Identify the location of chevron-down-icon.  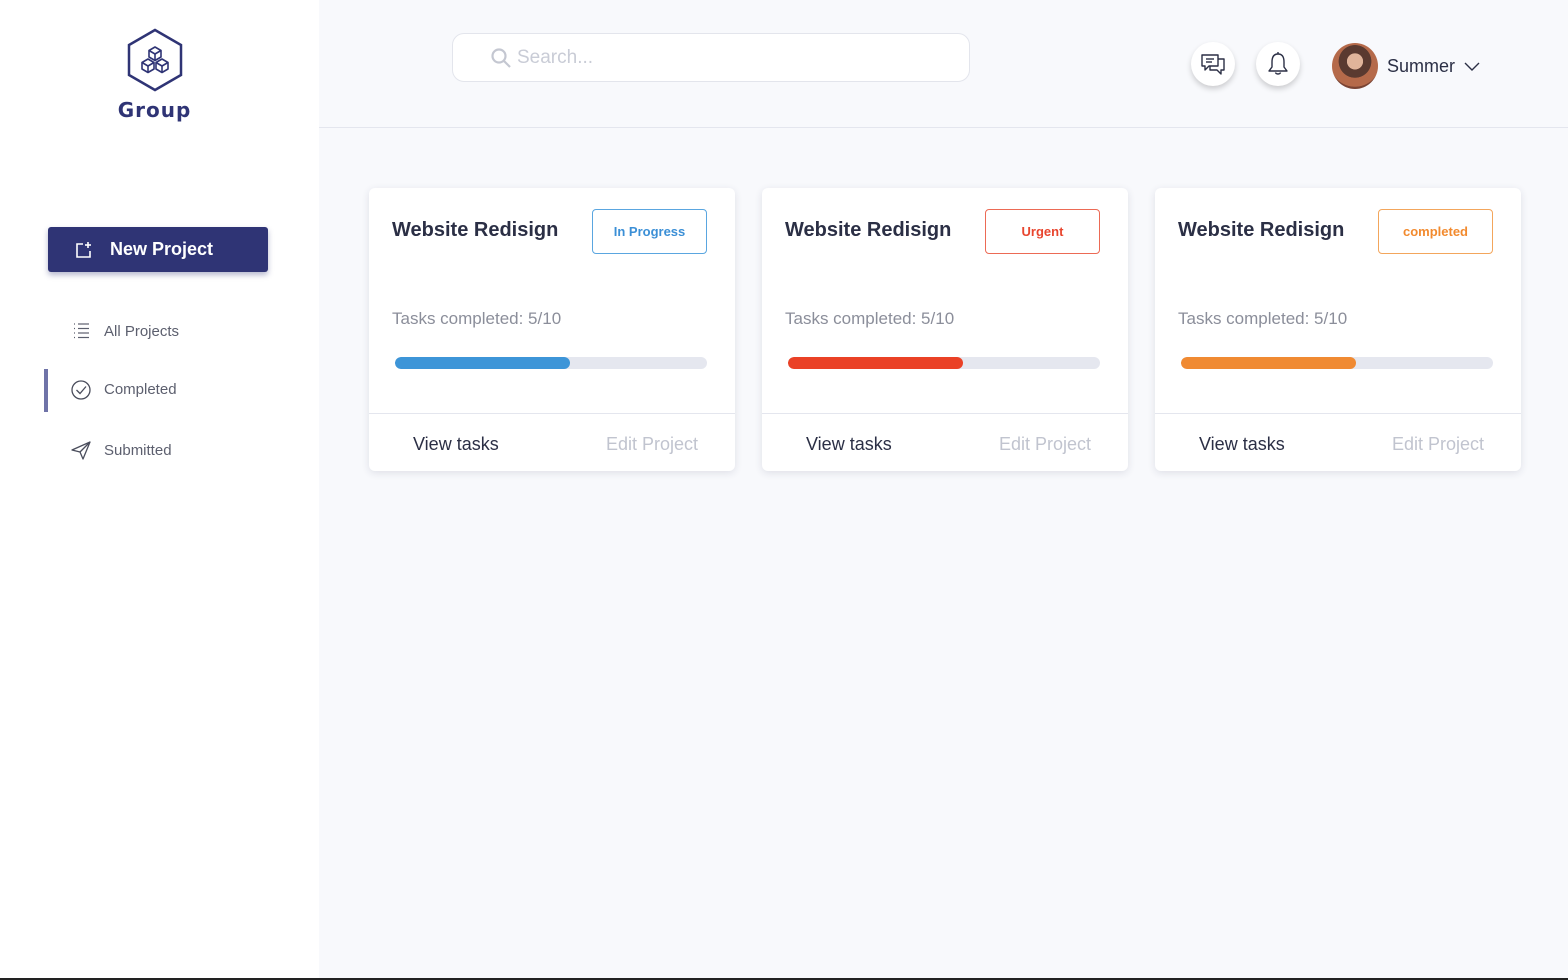
(1472, 66).